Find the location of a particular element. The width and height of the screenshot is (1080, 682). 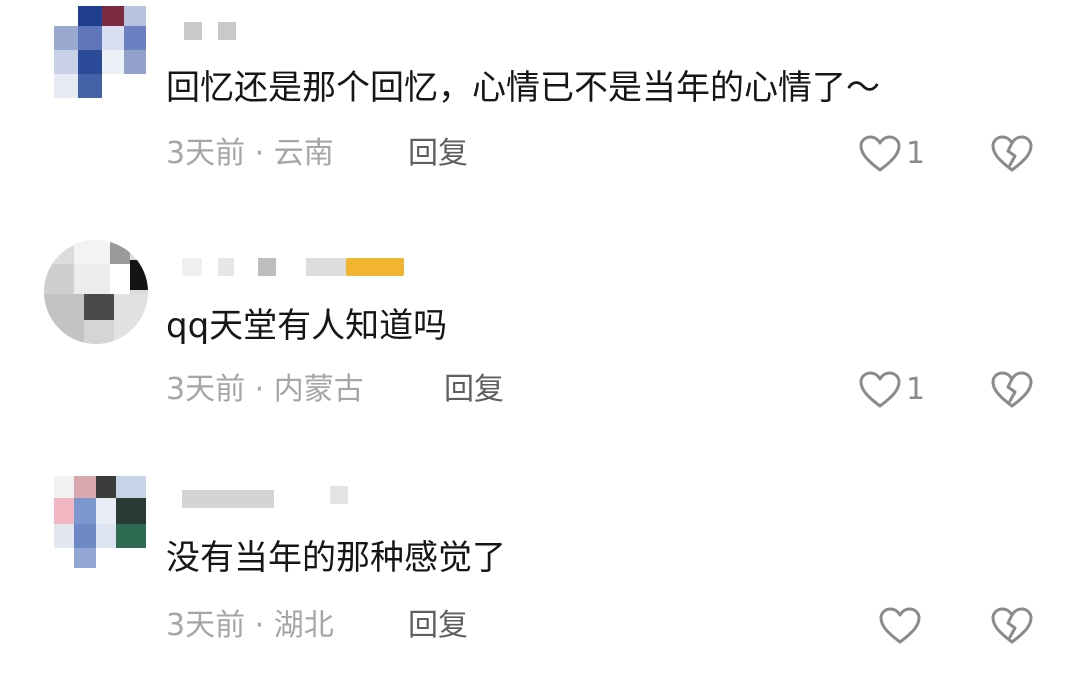

comment-location: 云南 is located at coordinates (303, 153).